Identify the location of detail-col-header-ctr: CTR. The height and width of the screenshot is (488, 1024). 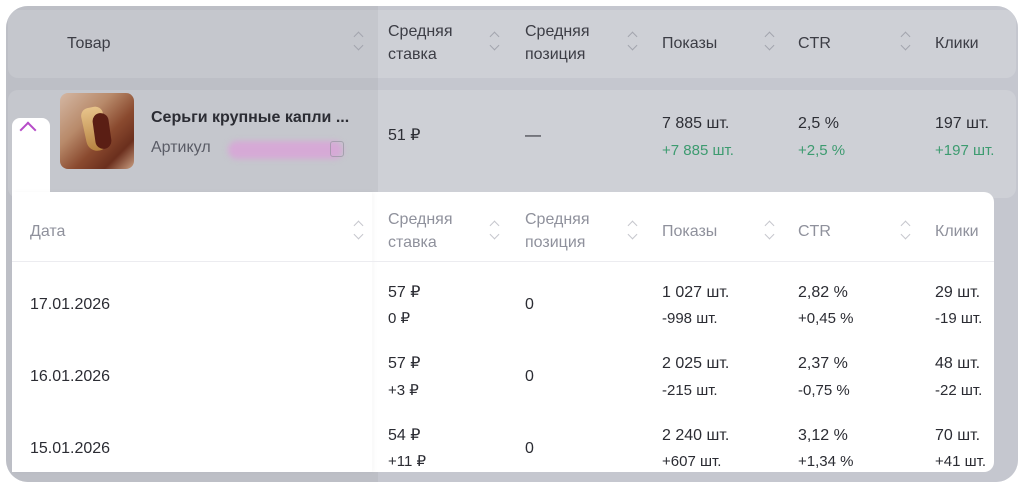
(814, 231).